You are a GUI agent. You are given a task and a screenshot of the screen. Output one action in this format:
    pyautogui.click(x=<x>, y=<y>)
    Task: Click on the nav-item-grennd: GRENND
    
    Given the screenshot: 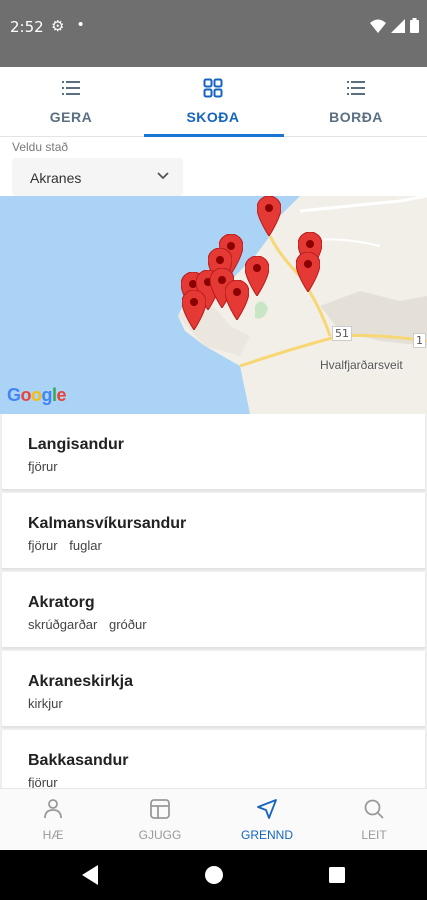 What is the action you would take?
    pyautogui.click(x=267, y=820)
    